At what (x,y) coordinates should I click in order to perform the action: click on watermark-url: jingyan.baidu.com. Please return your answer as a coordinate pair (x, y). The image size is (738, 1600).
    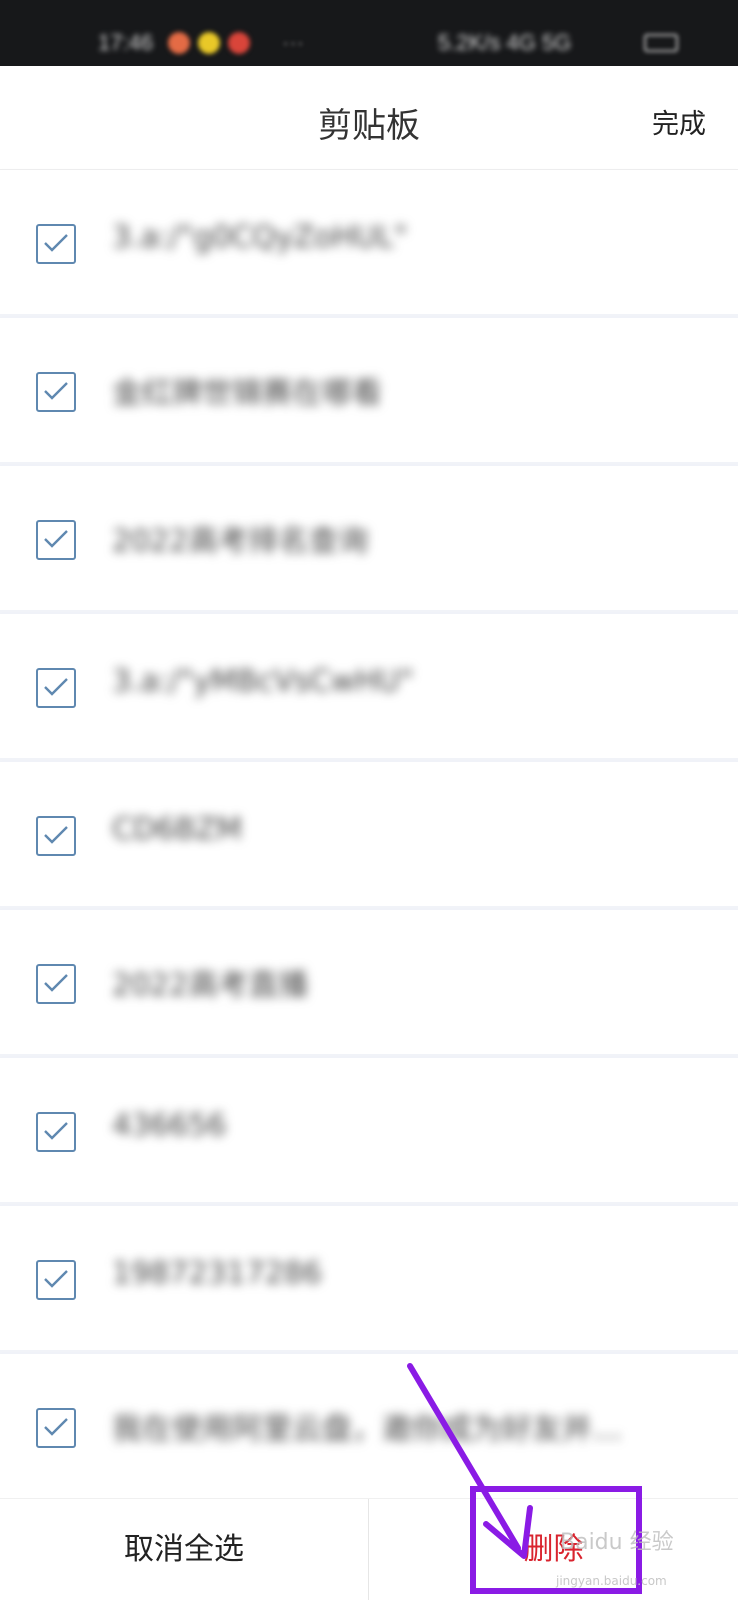
    Looking at the image, I should click on (611, 1581).